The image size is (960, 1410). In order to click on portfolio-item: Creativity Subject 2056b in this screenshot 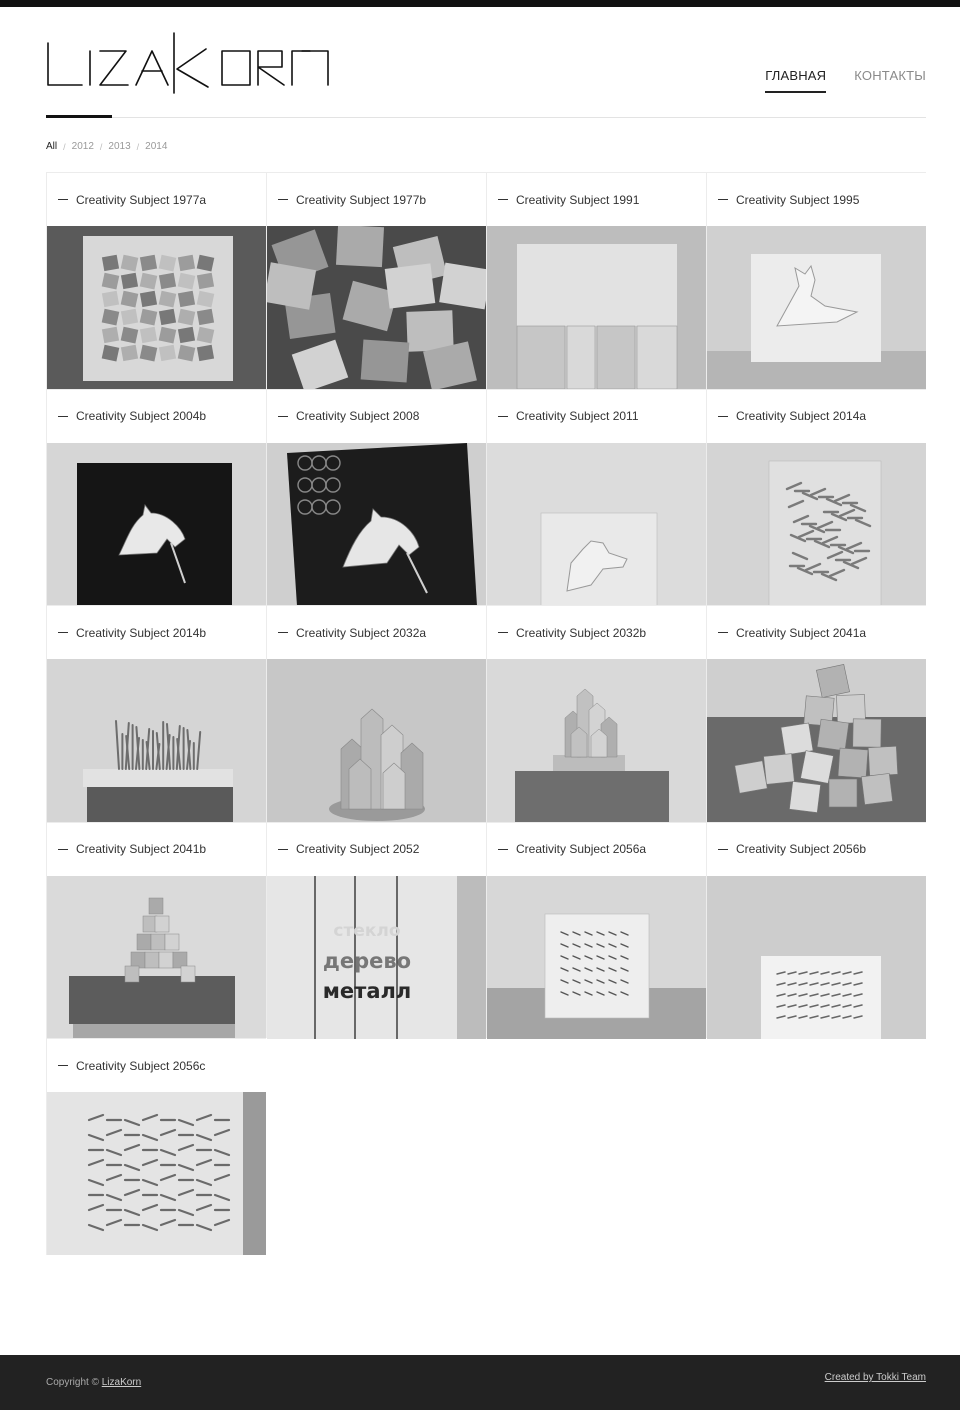, I will do `click(816, 930)`.